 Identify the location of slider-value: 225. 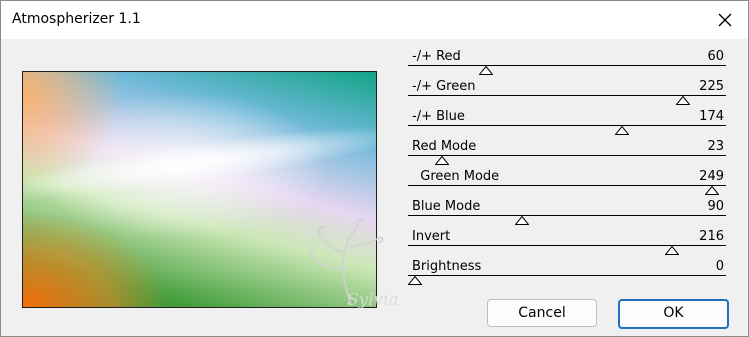
(711, 86).